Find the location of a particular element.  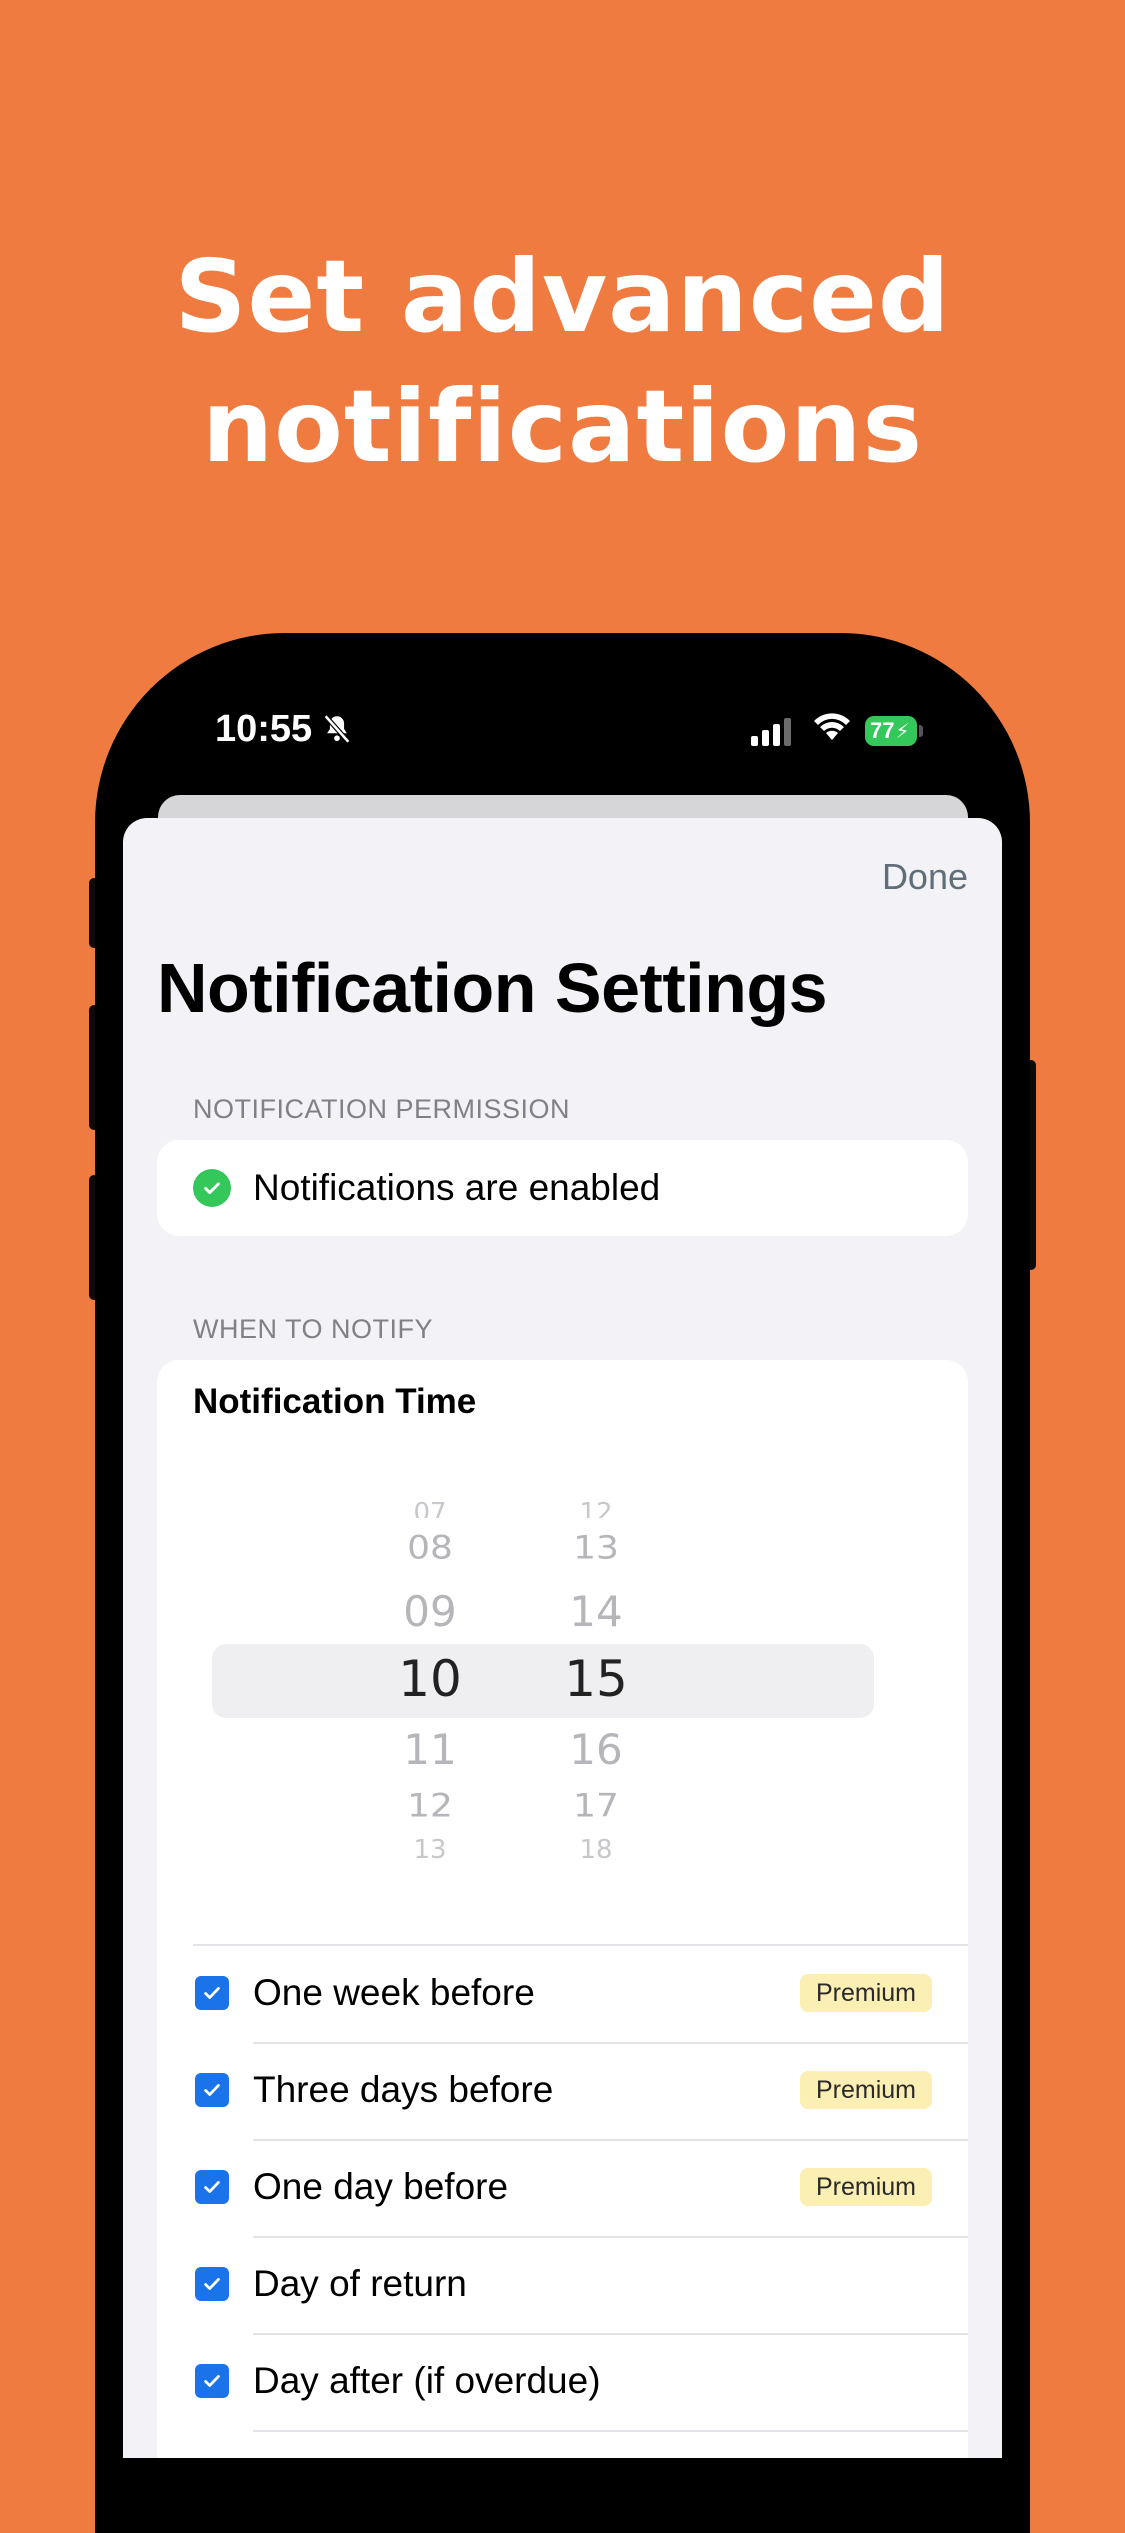

minute-option: 17 is located at coordinates (596, 1806).